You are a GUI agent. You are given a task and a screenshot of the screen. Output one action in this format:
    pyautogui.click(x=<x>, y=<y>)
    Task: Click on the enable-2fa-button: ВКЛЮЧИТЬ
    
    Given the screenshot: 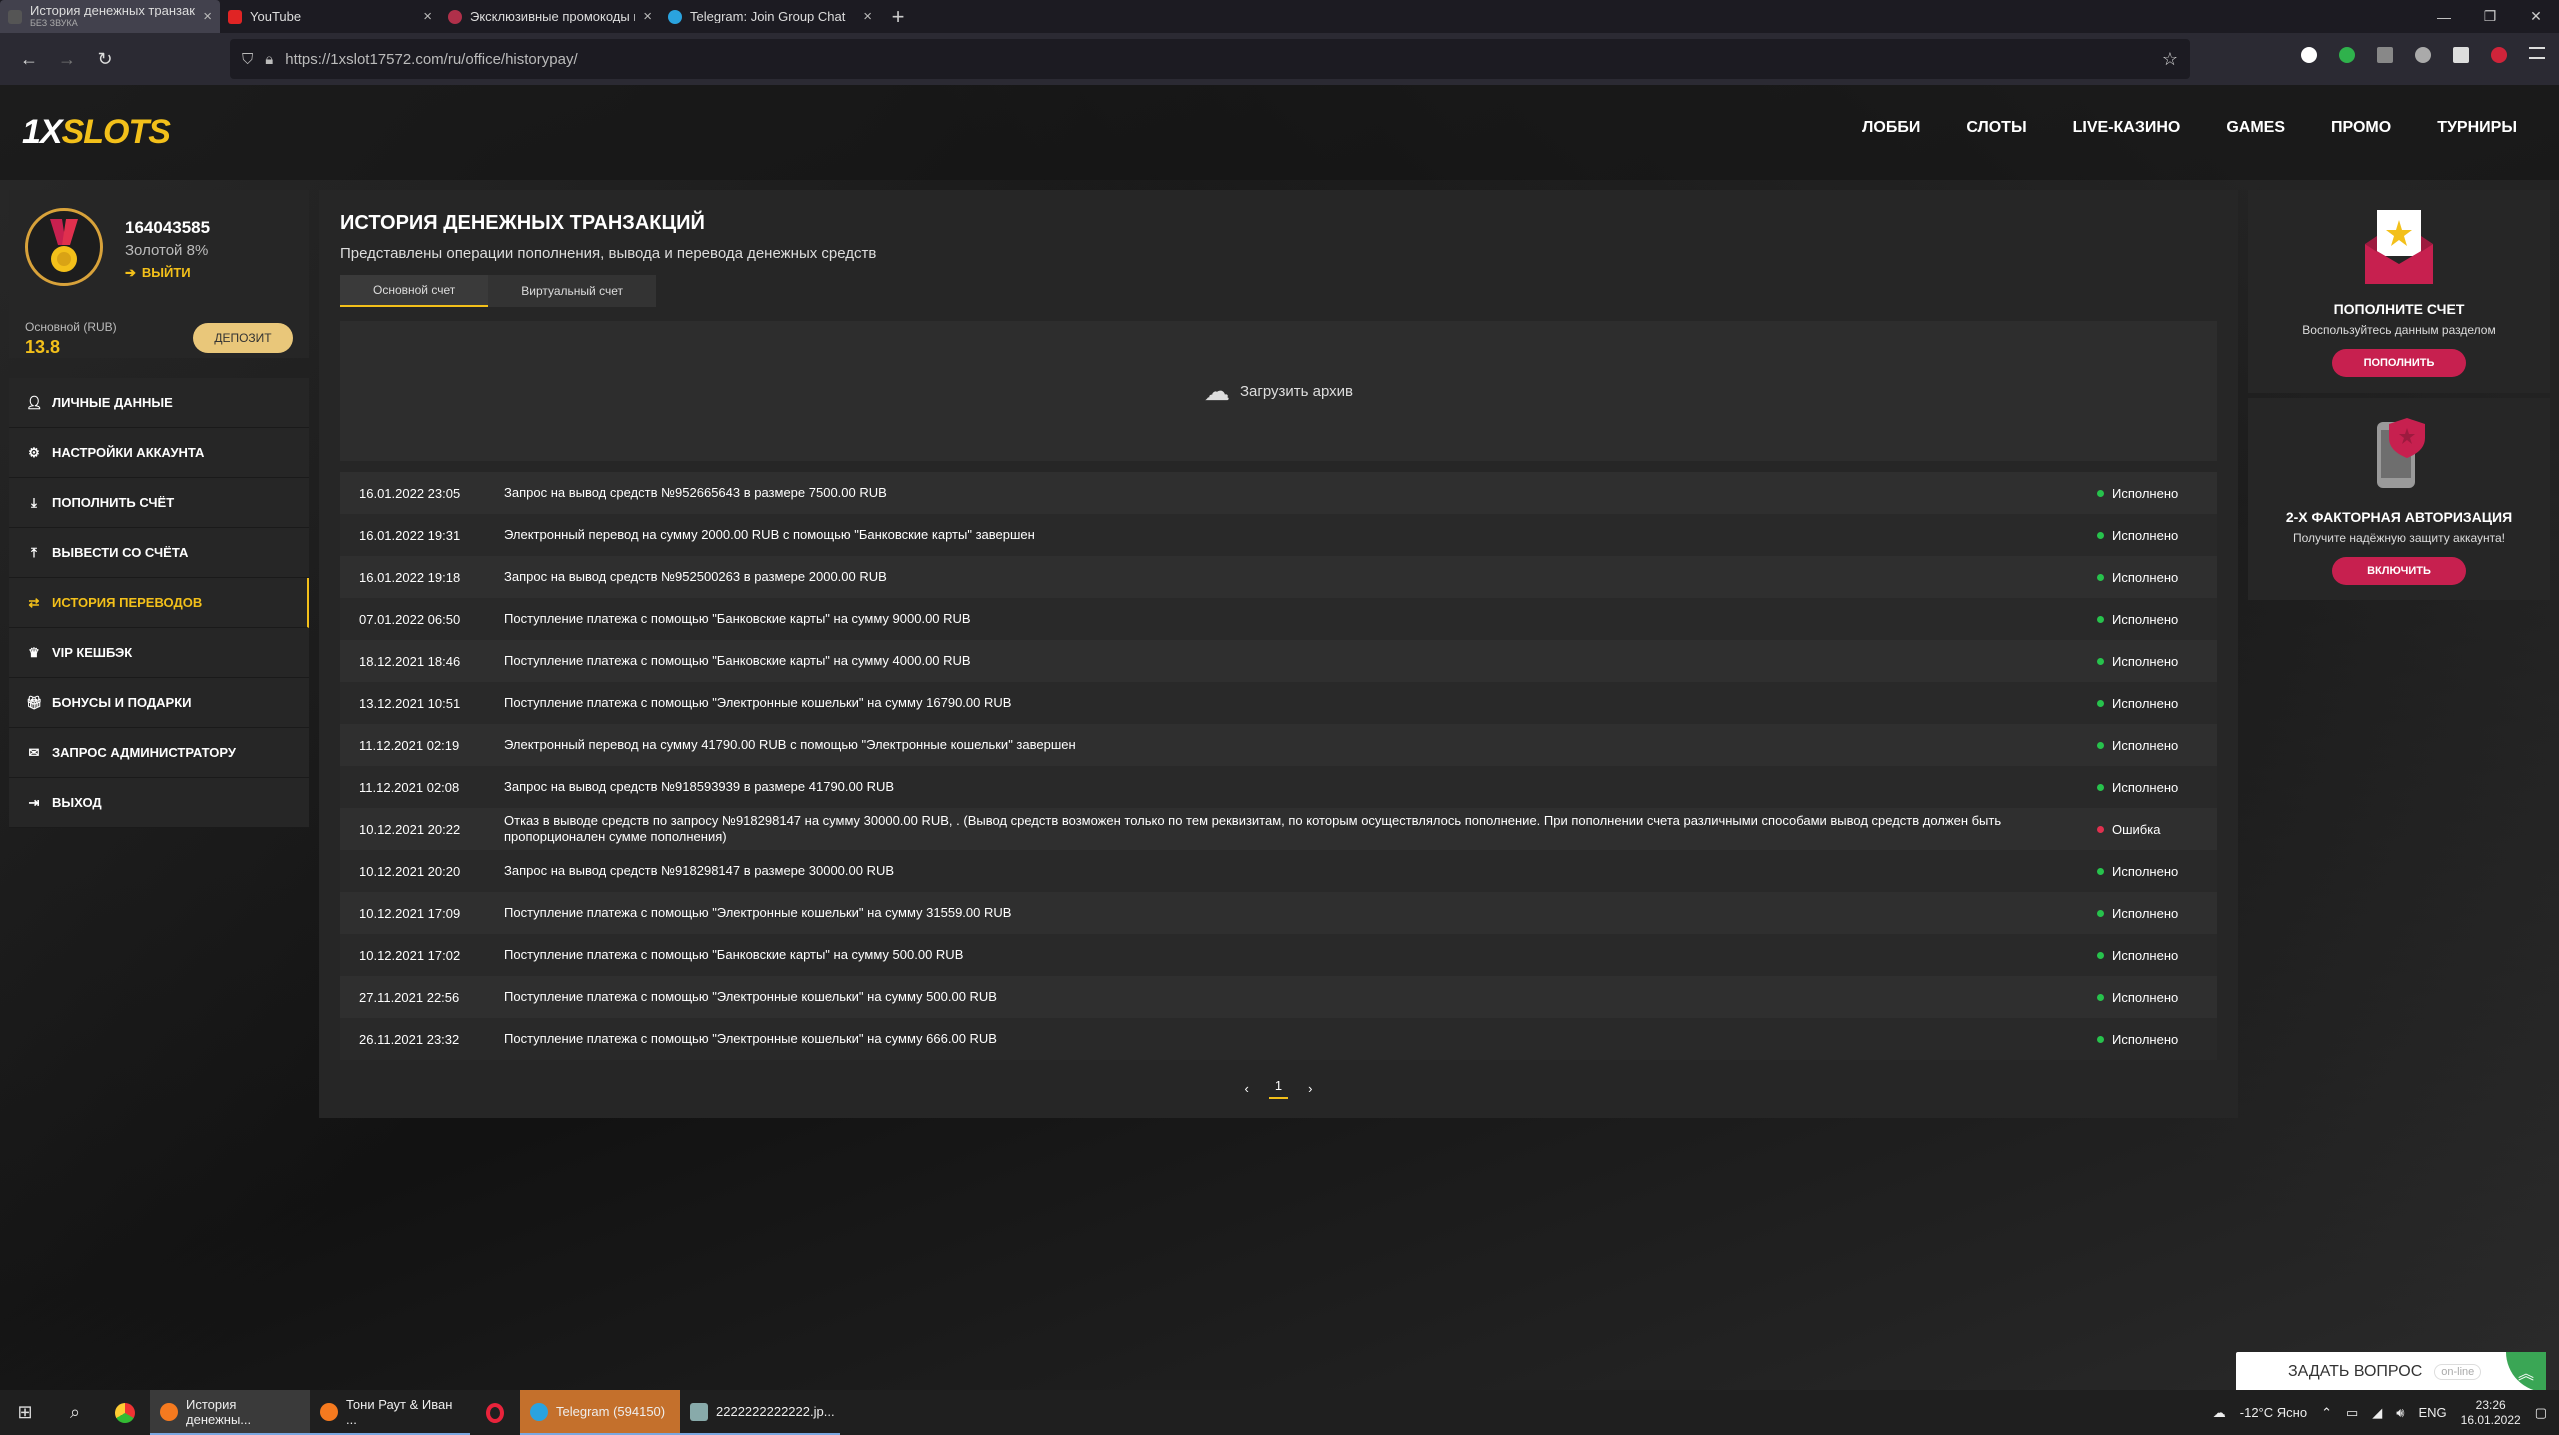 What is the action you would take?
    pyautogui.click(x=2399, y=571)
    